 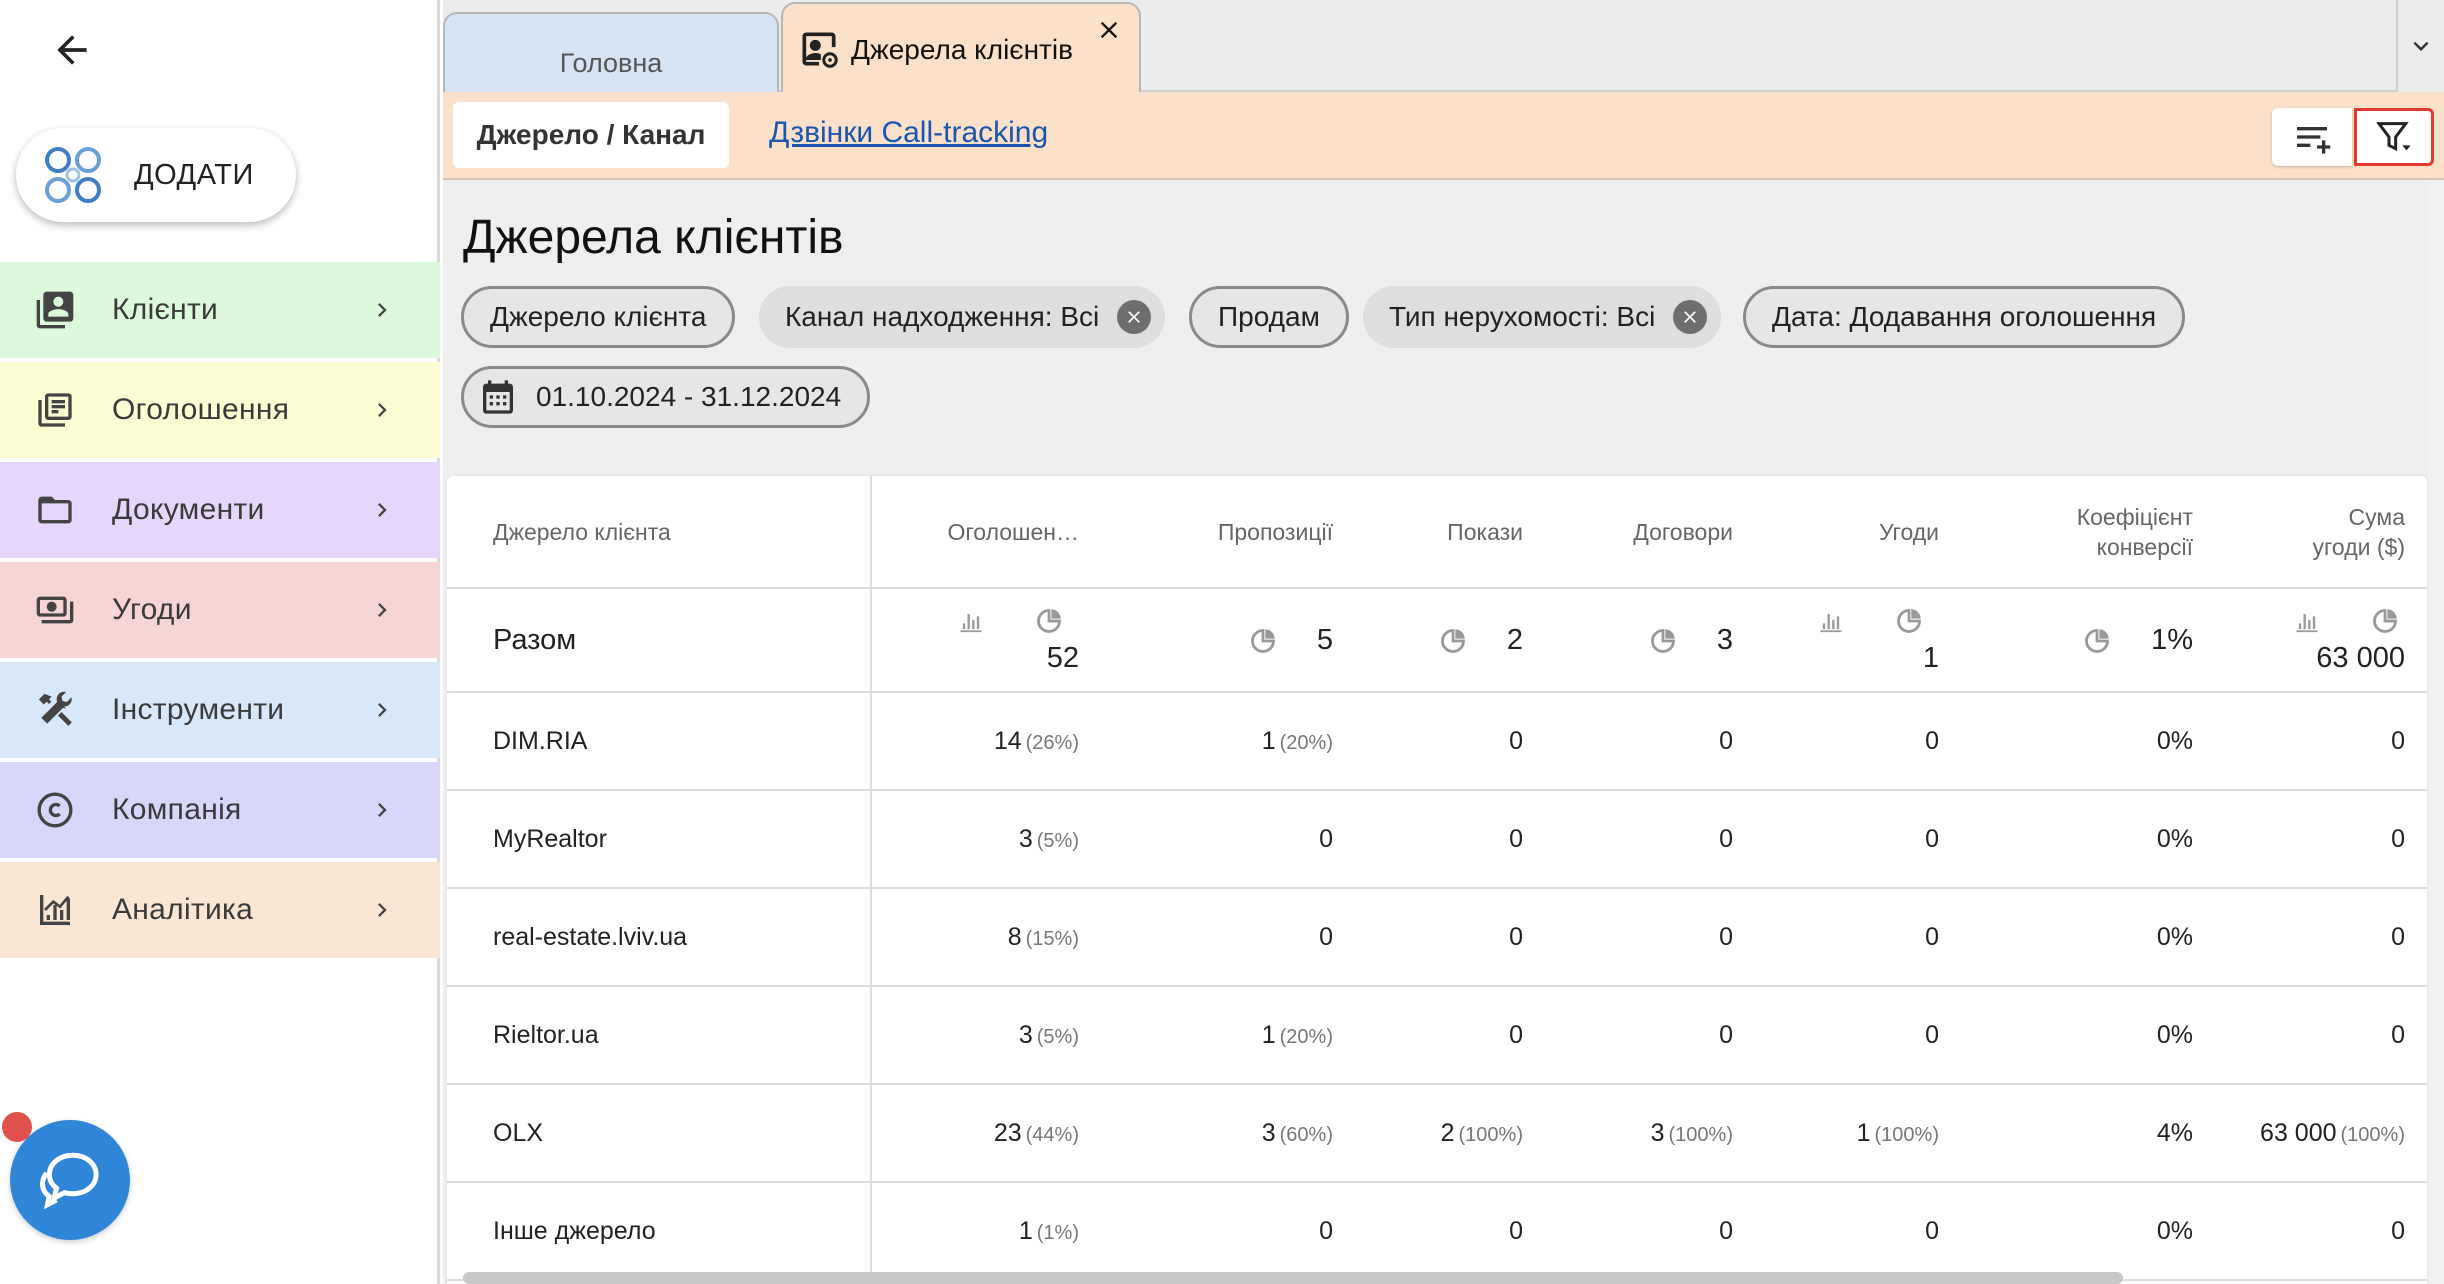 I want to click on cell-percent: (1%), so click(x=1057, y=1232).